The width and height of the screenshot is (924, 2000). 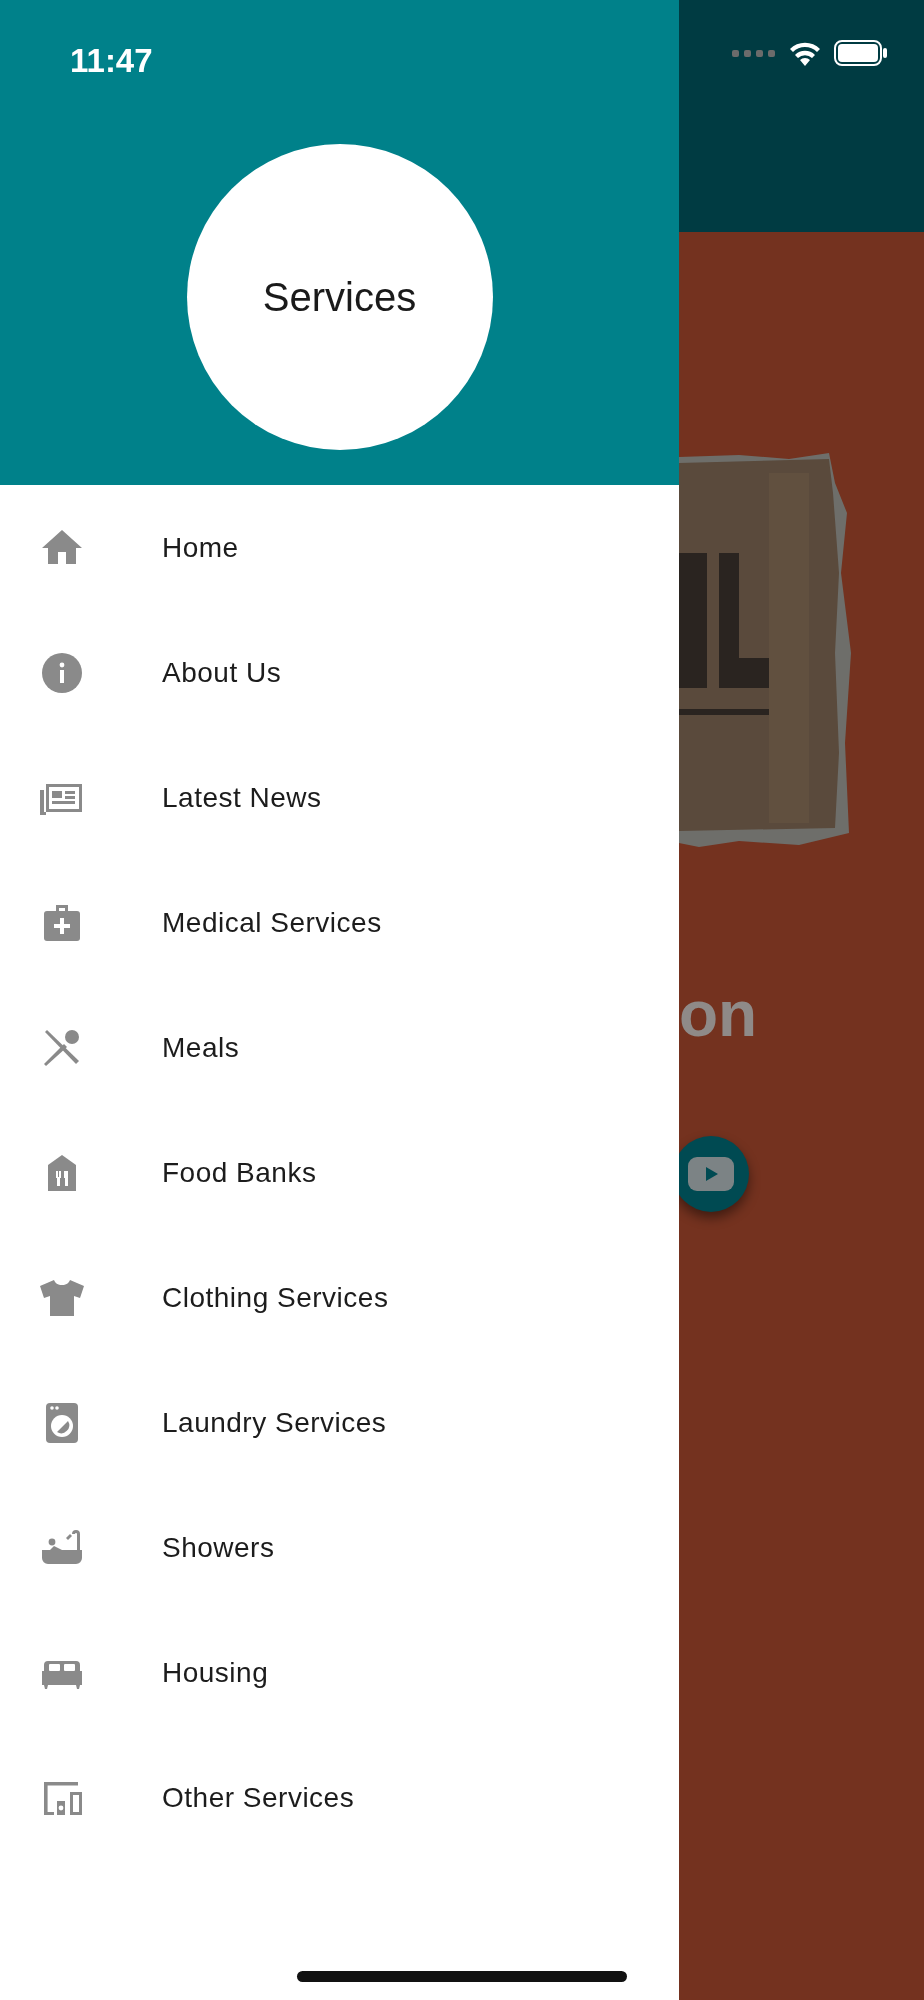 What do you see at coordinates (339, 1047) in the screenshot?
I see `menu-item: Meals` at bounding box center [339, 1047].